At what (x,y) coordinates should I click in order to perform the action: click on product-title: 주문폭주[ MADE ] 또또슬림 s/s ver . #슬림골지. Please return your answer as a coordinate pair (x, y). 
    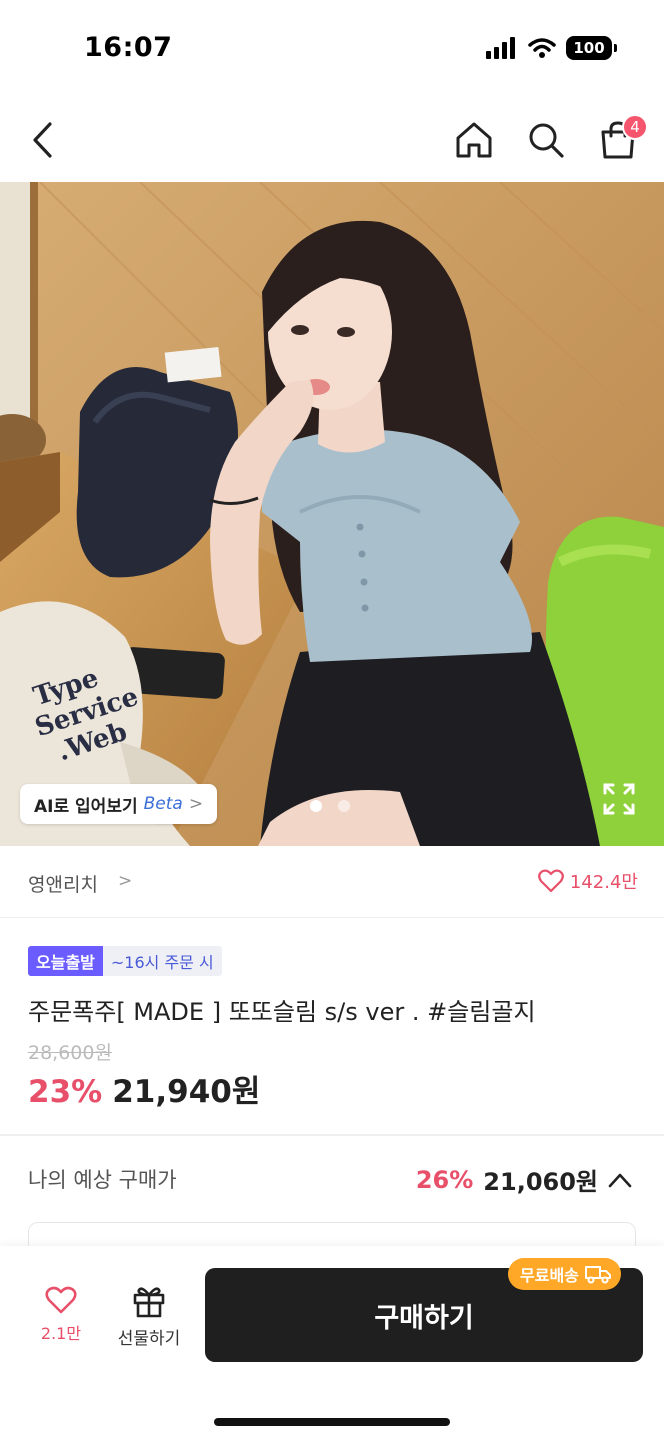
    Looking at the image, I should click on (282, 1012).